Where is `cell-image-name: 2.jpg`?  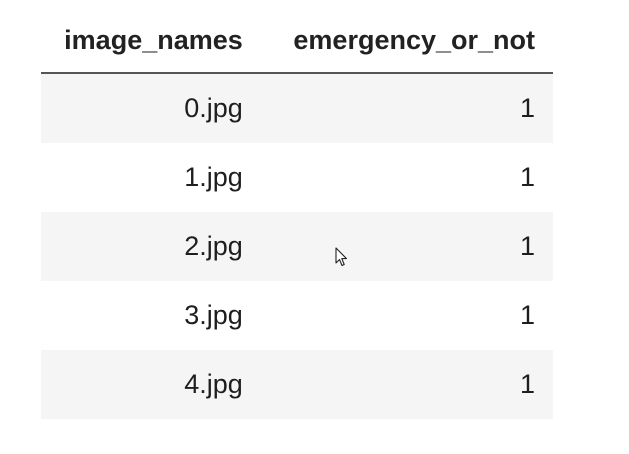 cell-image-name: 2.jpg is located at coordinates (146, 246).